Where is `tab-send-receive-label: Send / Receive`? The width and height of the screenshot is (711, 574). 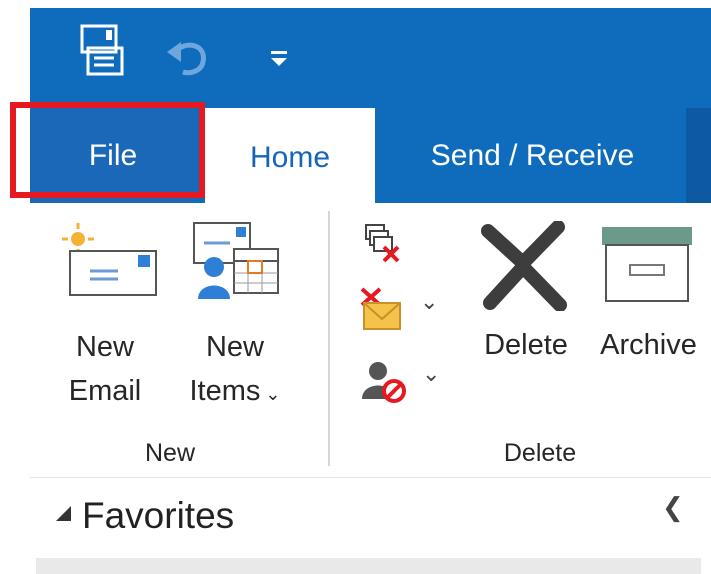 tab-send-receive-label: Send / Receive is located at coordinates (532, 155).